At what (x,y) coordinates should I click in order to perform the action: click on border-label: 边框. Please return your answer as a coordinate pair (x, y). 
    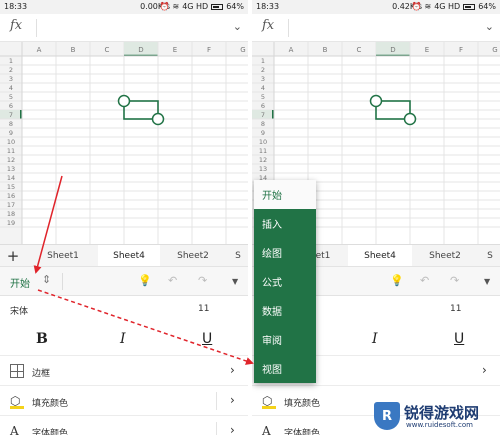
    Looking at the image, I should click on (41, 374).